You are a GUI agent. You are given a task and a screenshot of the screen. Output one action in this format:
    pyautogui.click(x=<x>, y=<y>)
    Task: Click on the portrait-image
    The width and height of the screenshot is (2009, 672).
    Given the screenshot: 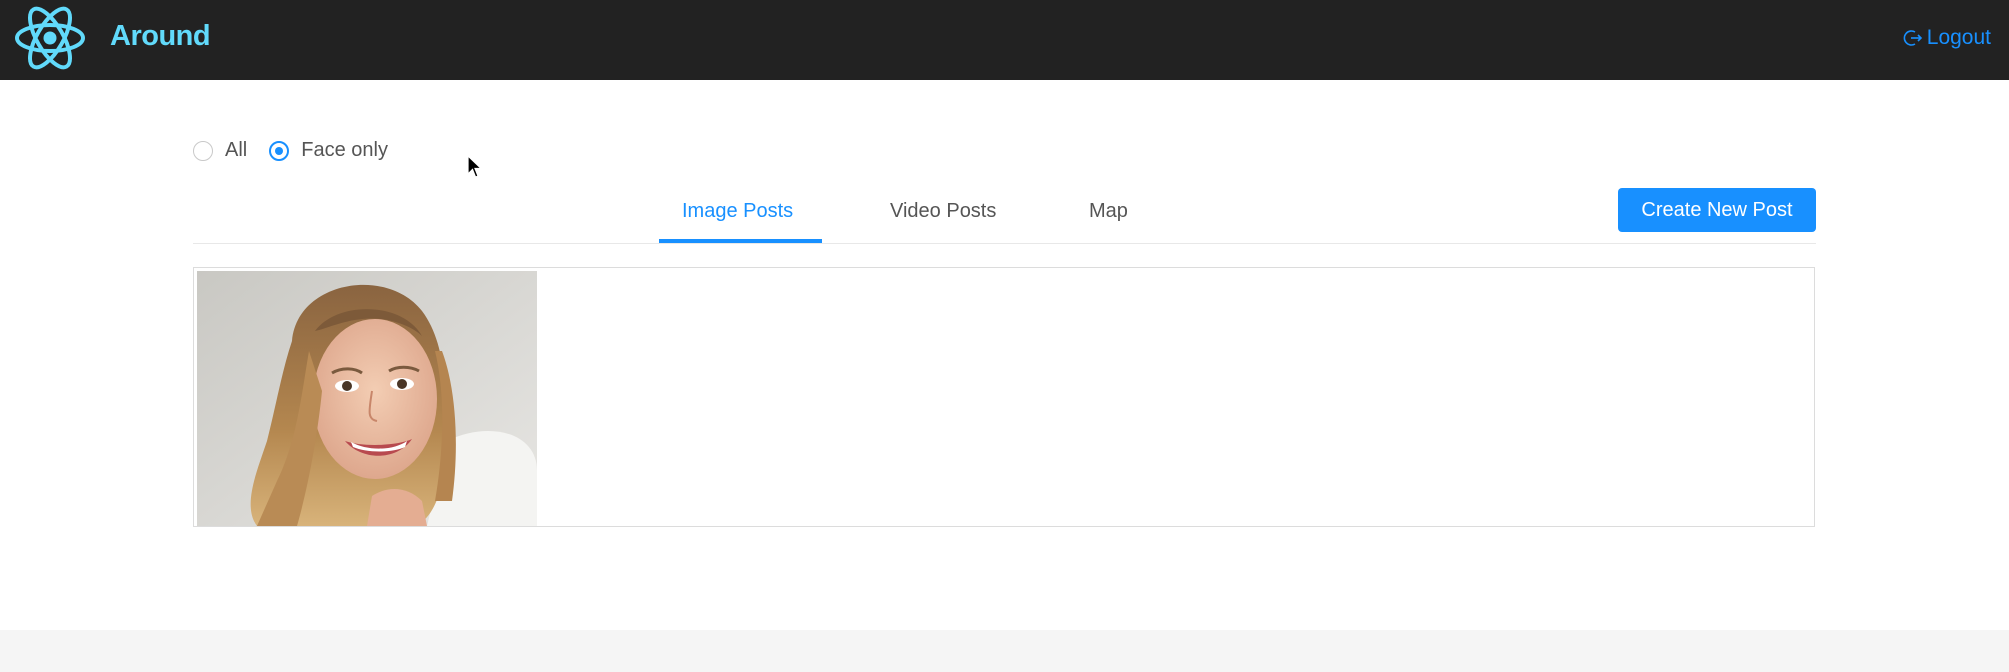 What is the action you would take?
    pyautogui.click(x=367, y=398)
    